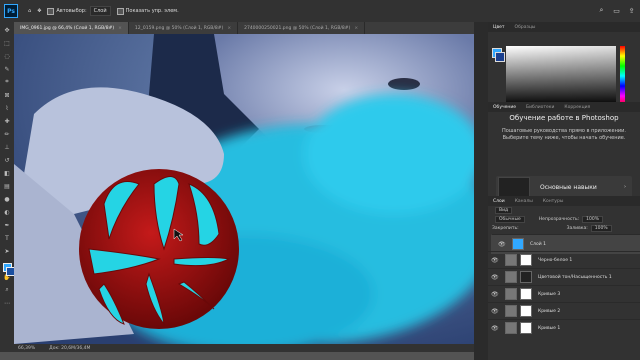 This screenshot has width=640, height=360. Describe the element at coordinates (7, 225) in the screenshot. I see `pen-tool: ✒` at that location.